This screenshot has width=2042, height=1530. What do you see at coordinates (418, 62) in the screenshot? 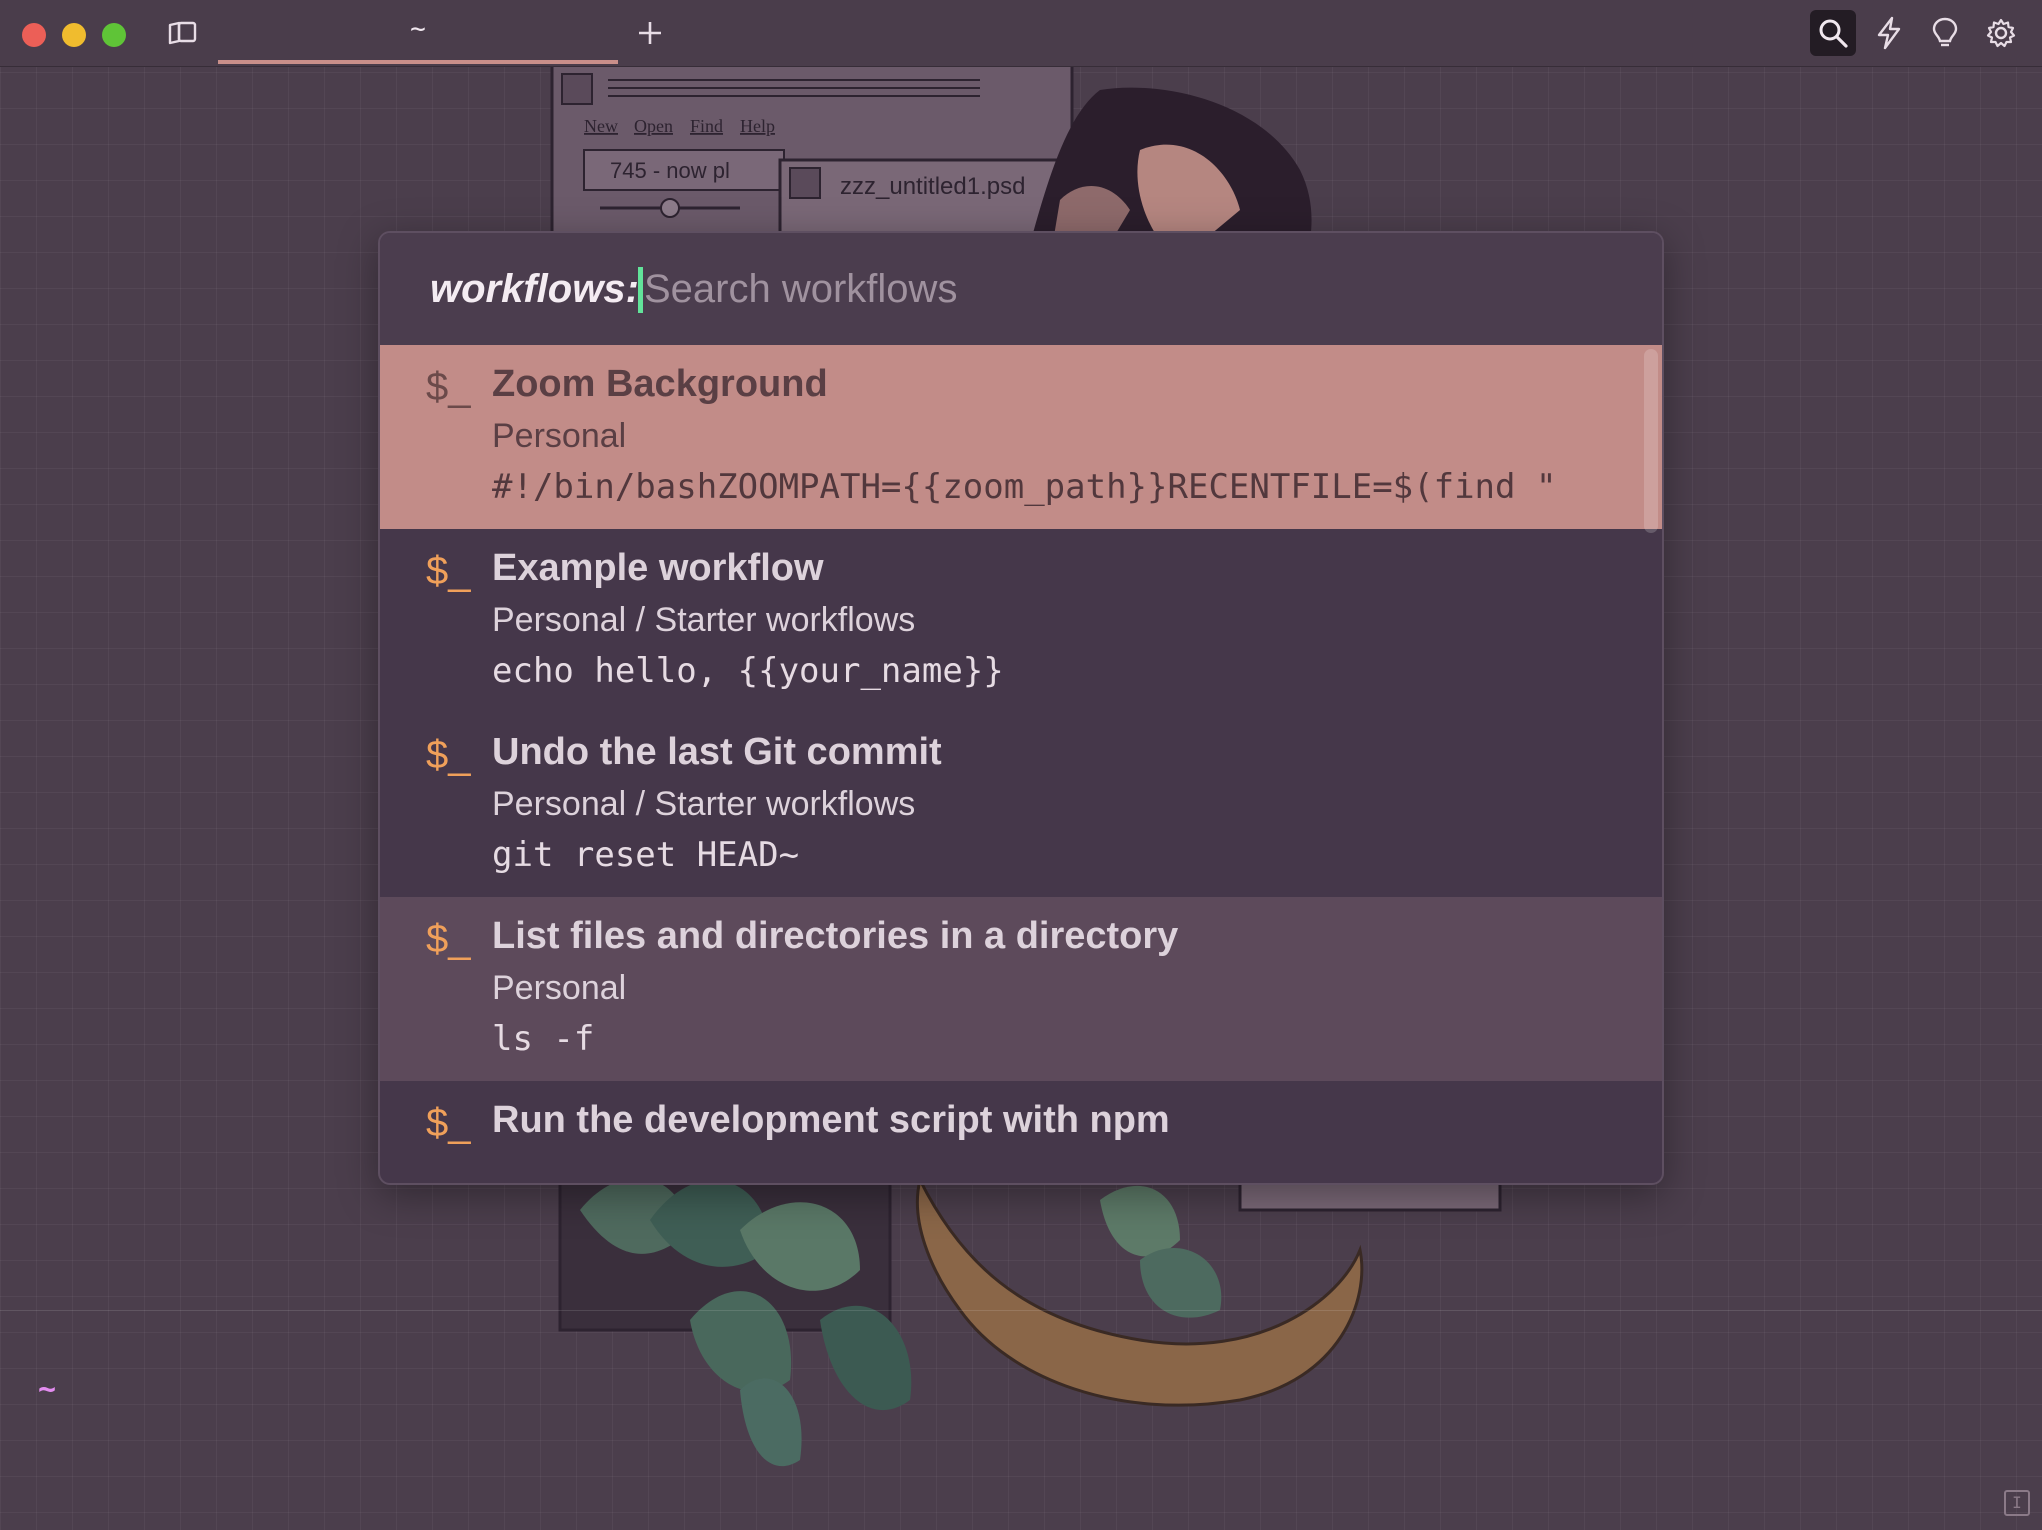
I see `active-tab-indicator` at bounding box center [418, 62].